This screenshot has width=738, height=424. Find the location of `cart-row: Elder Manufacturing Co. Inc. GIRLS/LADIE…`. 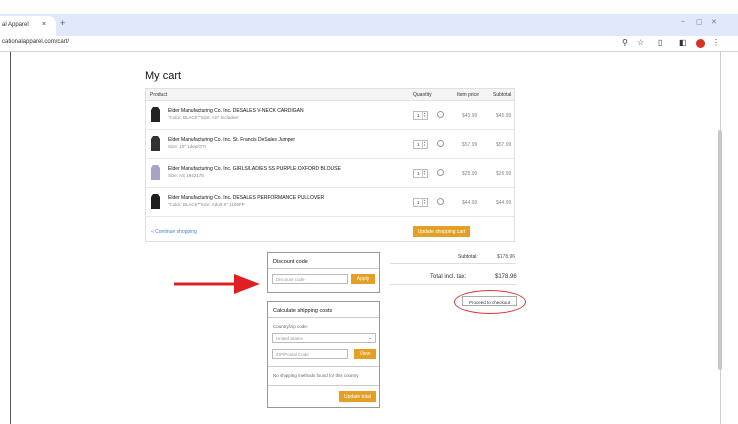

cart-row: Elder Manufacturing Co. Inc. GIRLS/LADIE… is located at coordinates (330, 173).